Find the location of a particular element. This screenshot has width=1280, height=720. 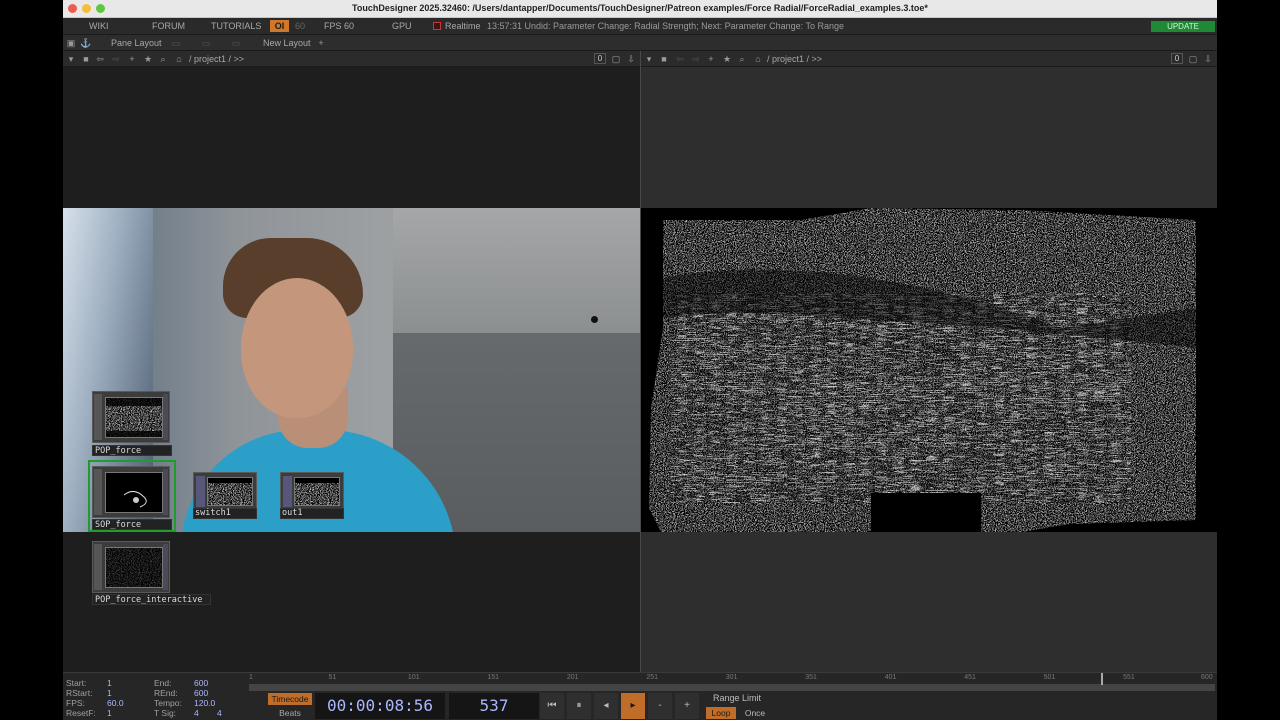

step-plus-button: + is located at coordinates (687, 706).